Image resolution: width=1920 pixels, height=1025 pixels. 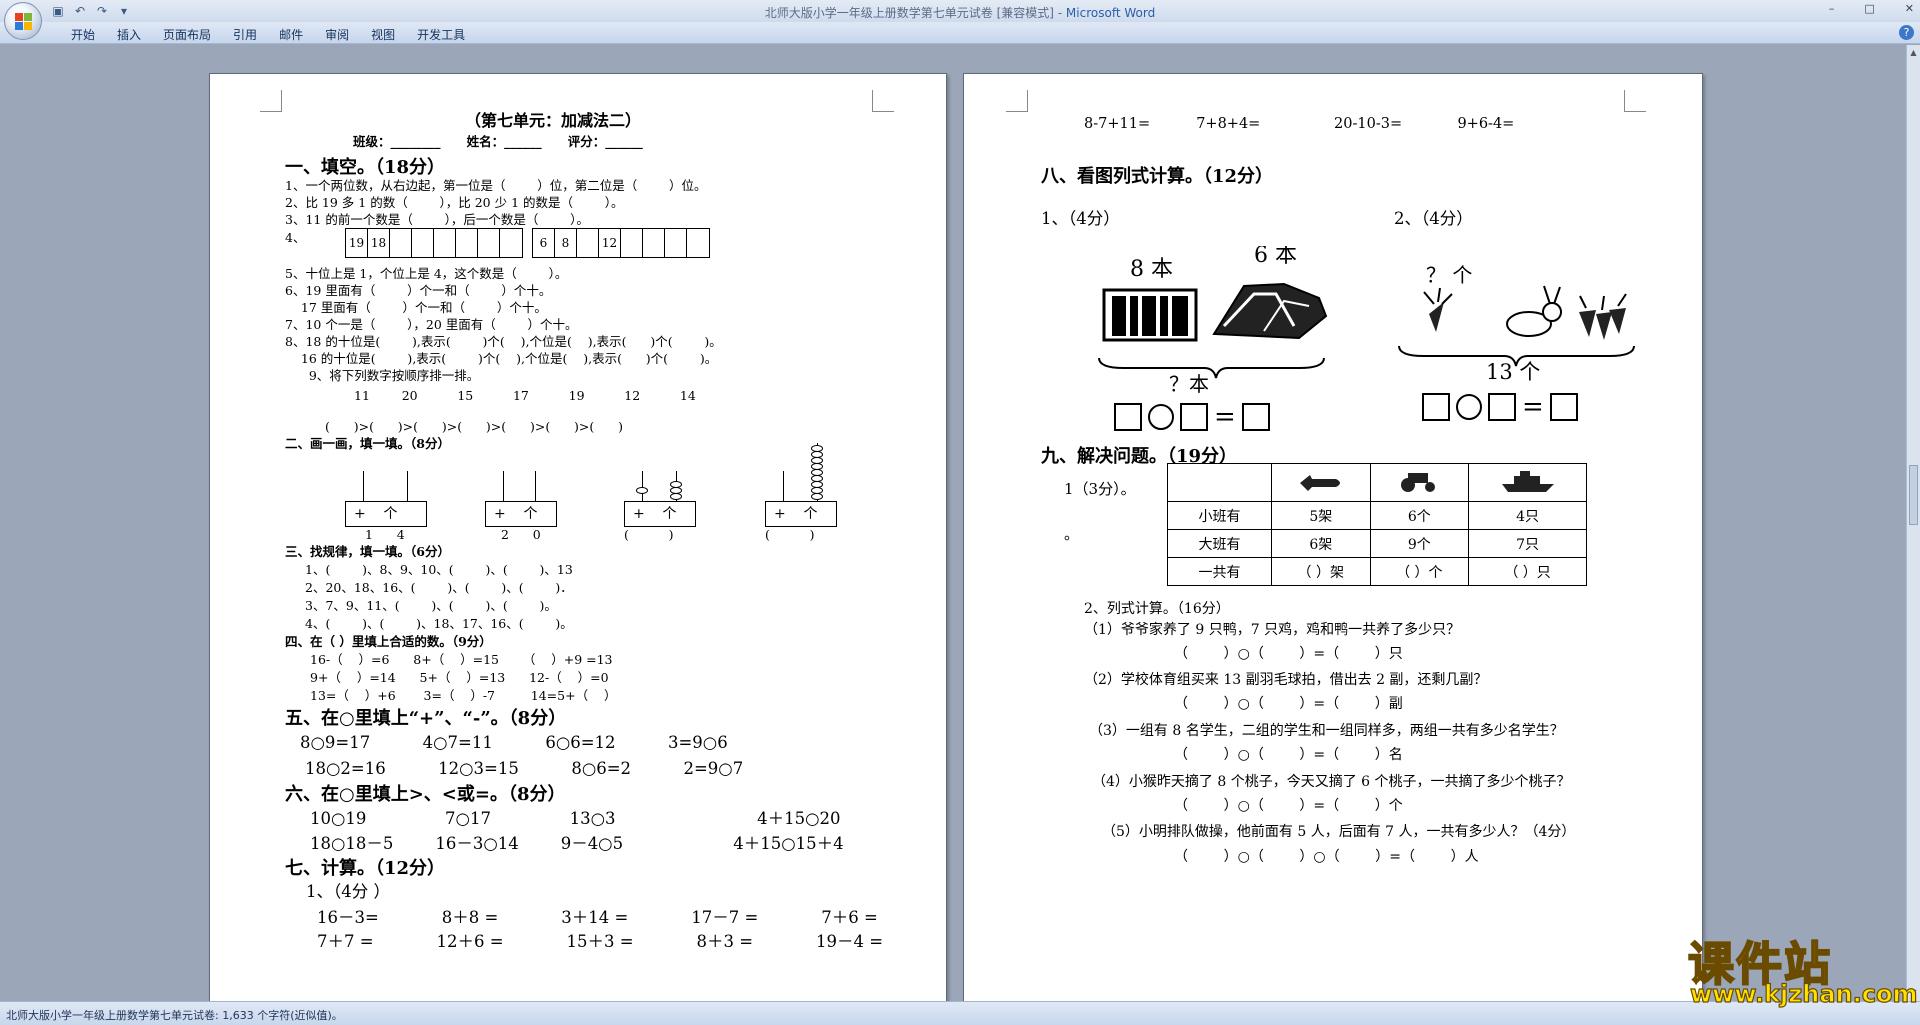 What do you see at coordinates (525, 395) in the screenshot?
I see `ordering-numbers: 11 20 15 17 19 12 14` at bounding box center [525, 395].